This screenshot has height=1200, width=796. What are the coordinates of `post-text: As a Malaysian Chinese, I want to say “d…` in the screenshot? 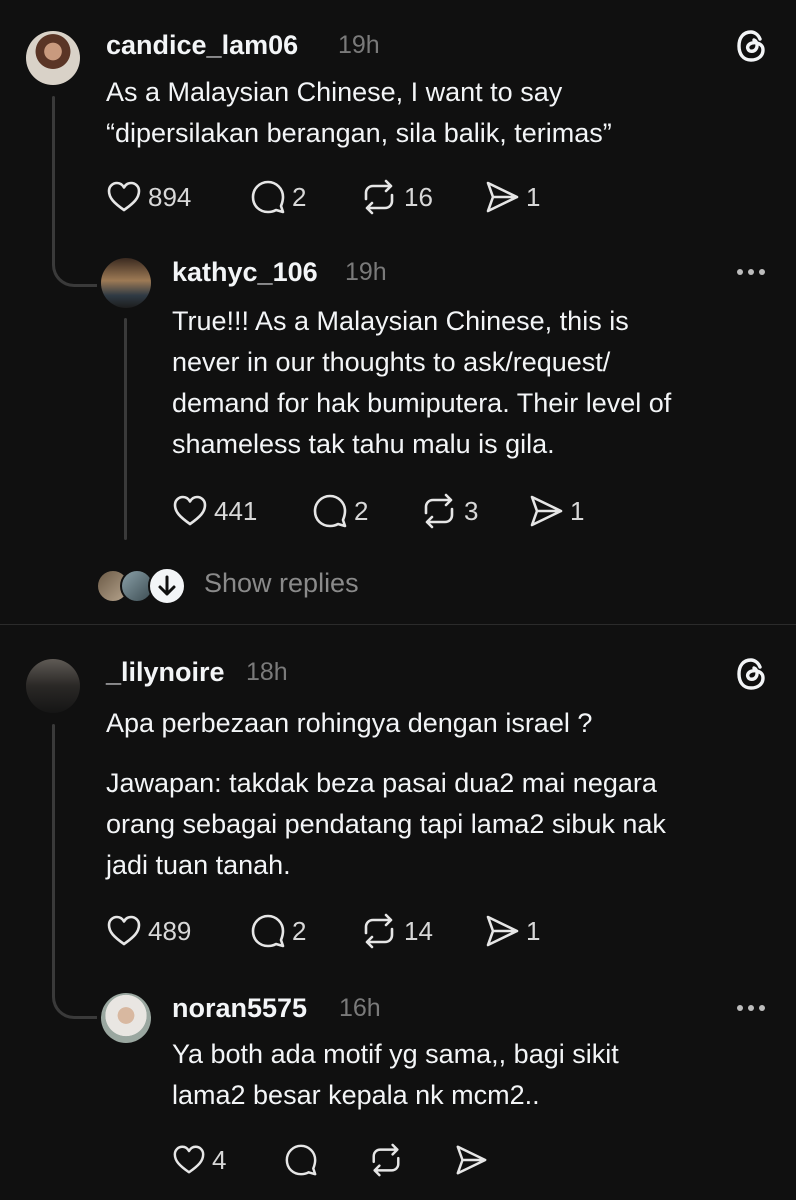 It's located at (359, 112).